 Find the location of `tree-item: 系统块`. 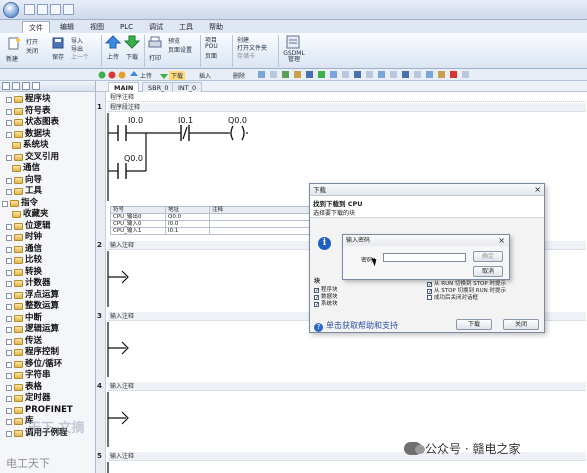

tree-item: 系统块 is located at coordinates (47, 146).